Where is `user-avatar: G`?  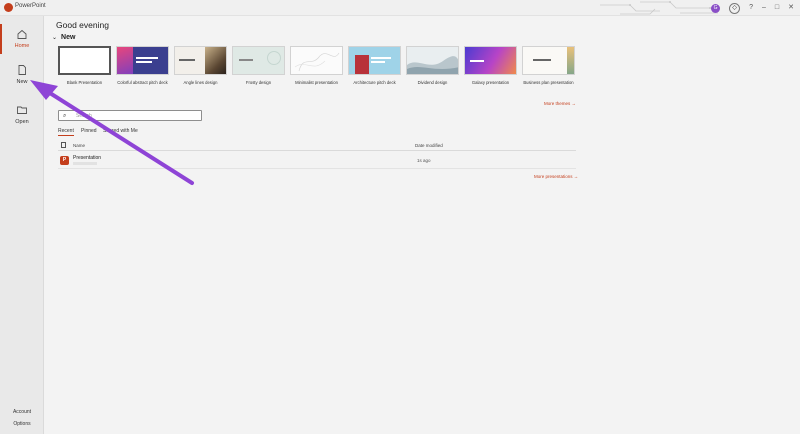
user-avatar: G is located at coordinates (716, 8).